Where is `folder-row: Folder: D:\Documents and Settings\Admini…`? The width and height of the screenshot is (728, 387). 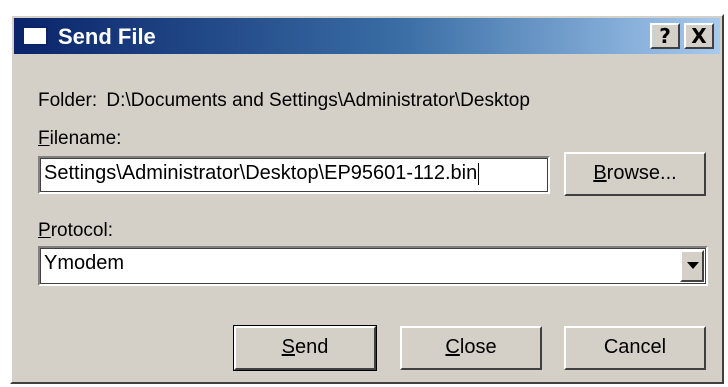
folder-row: Folder: D:\Documents and Settings\Admini… is located at coordinates (284, 101).